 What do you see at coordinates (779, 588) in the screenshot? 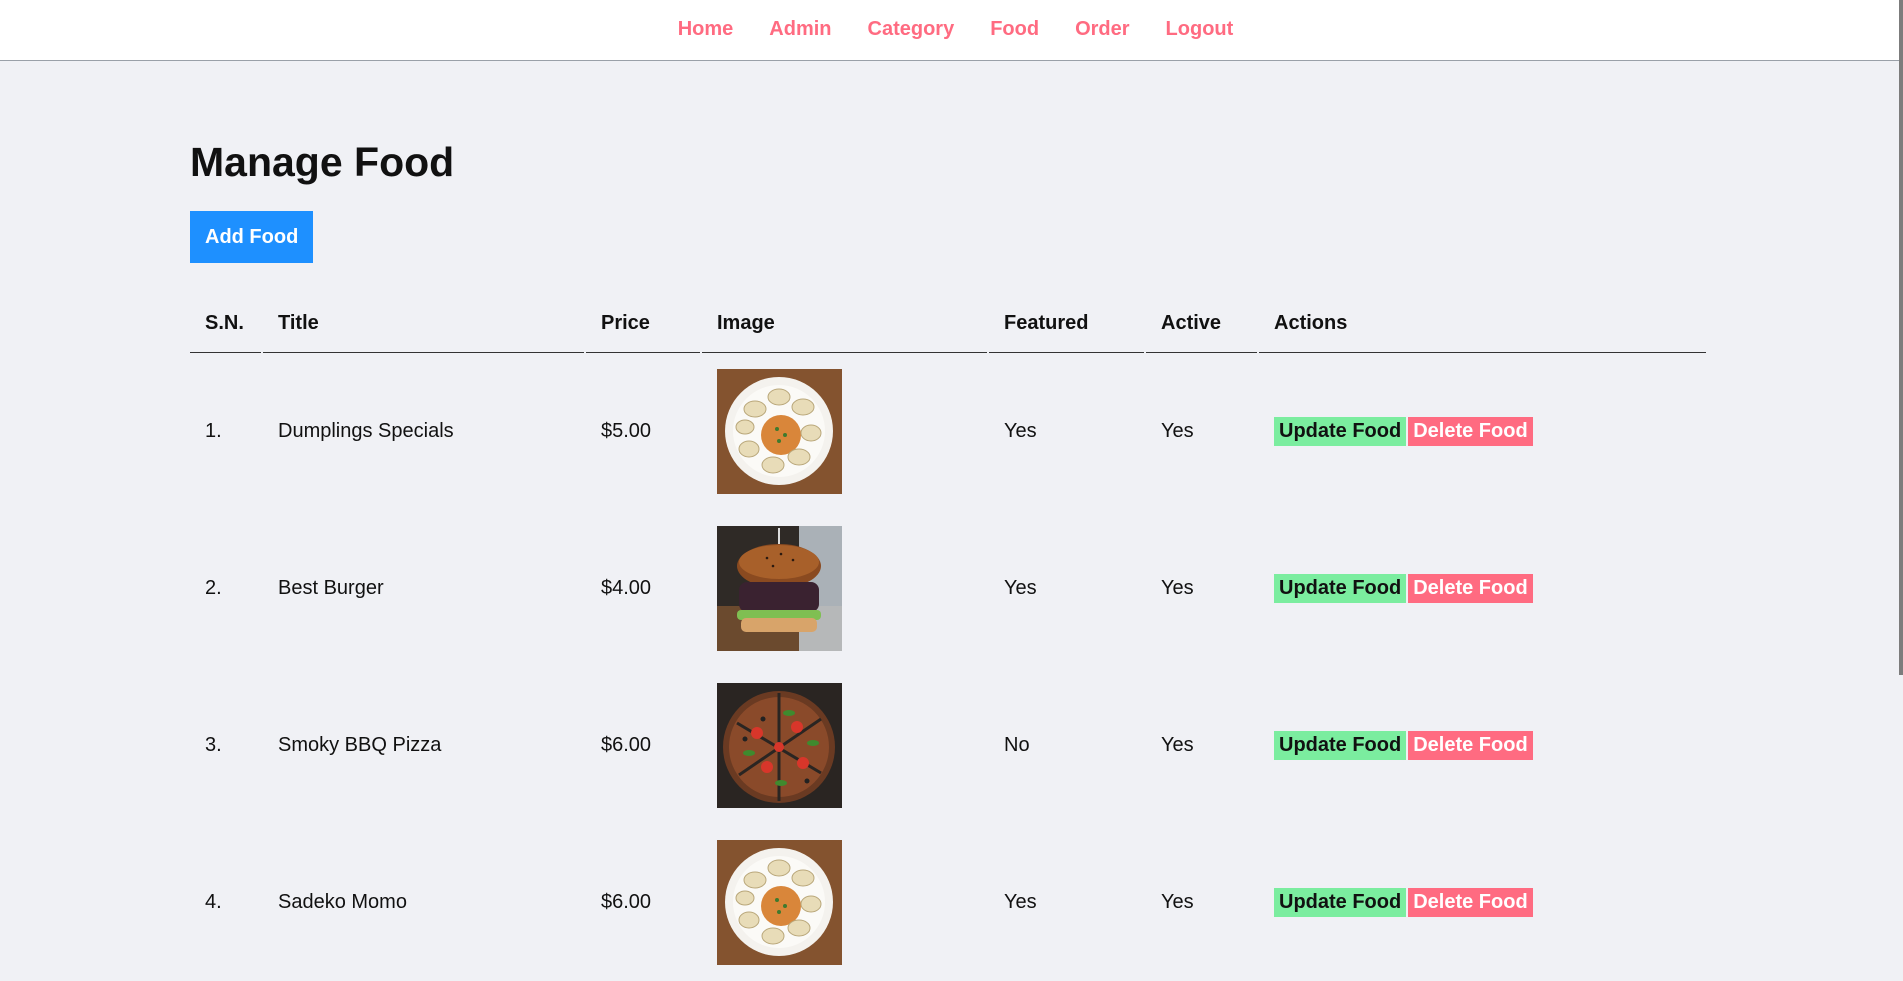
I see `burger-image` at bounding box center [779, 588].